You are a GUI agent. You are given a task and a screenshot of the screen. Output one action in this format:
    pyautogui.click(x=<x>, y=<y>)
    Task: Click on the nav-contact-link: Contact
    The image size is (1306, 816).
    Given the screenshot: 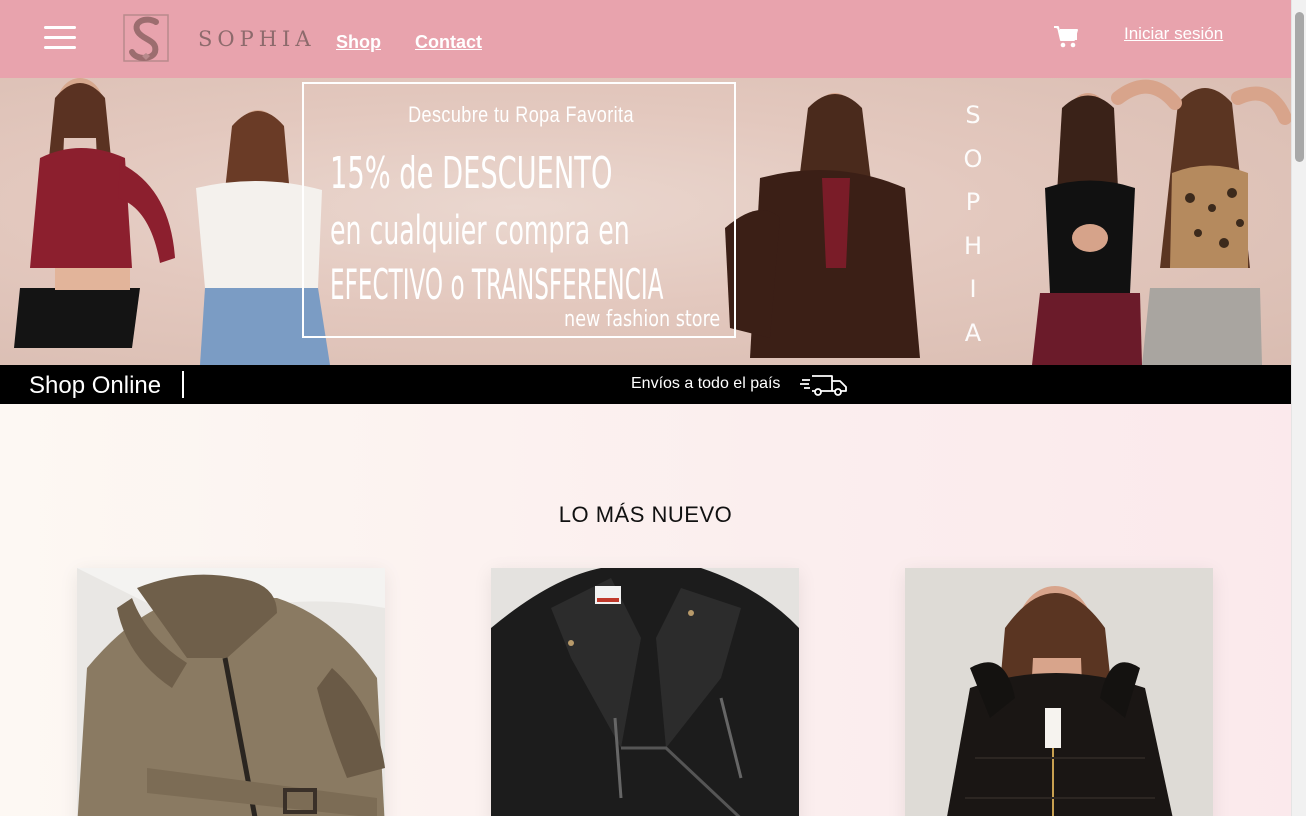 What is the action you would take?
    pyautogui.click(x=448, y=42)
    